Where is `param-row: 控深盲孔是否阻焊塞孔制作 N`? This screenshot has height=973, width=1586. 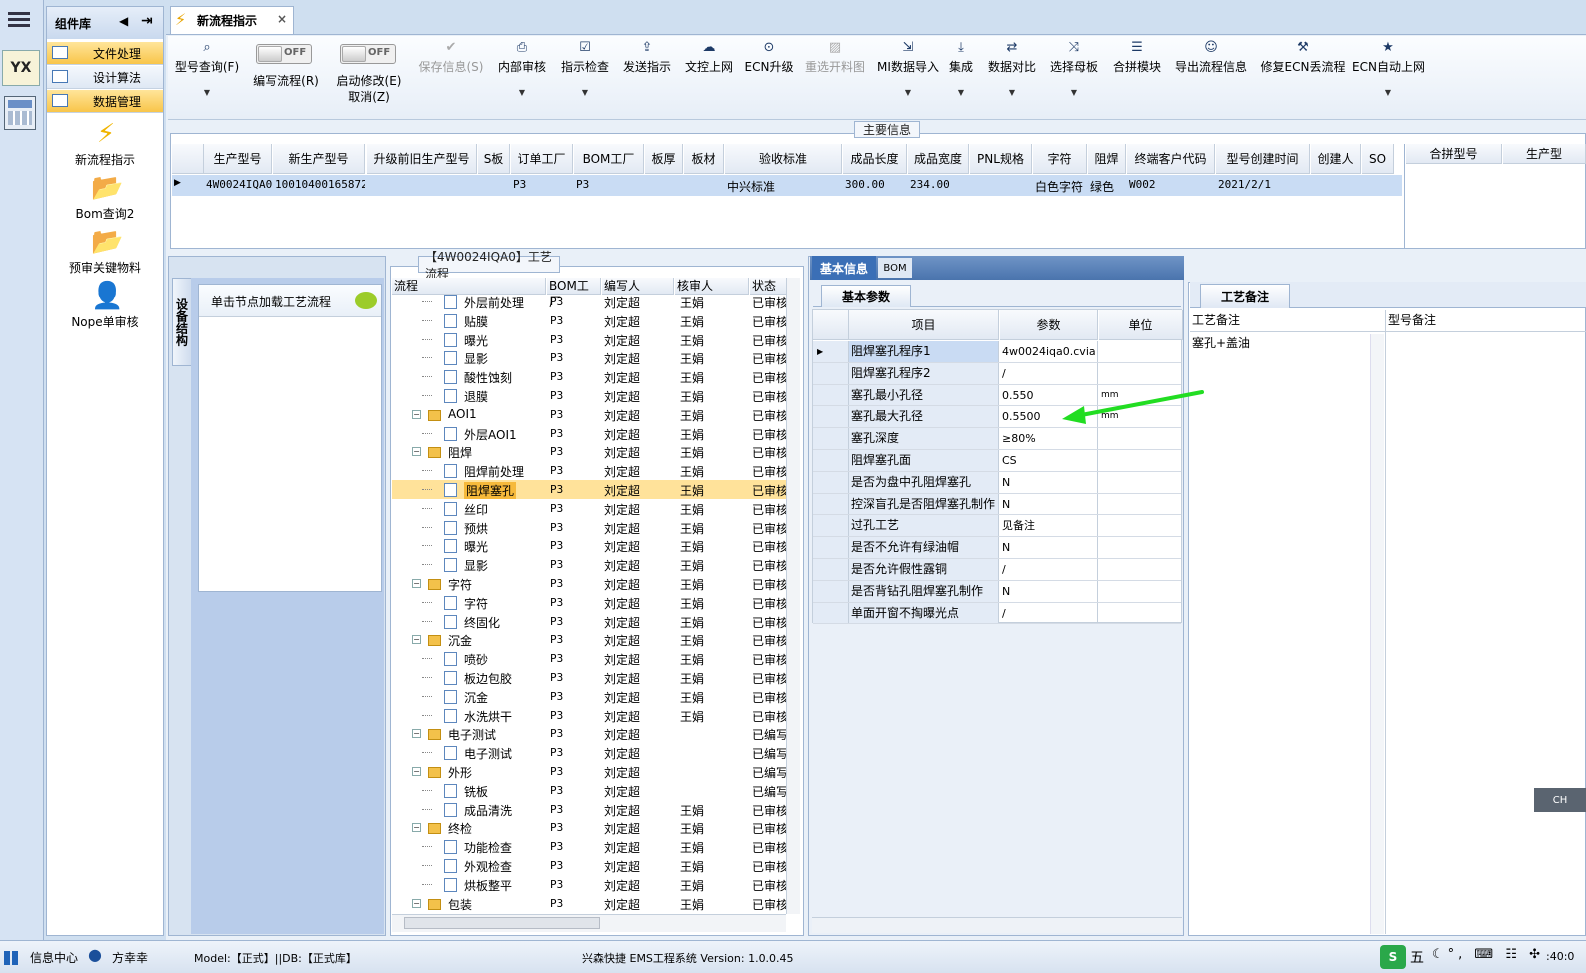 param-row: 控深盲孔是否阻焊塞孔制作 N is located at coordinates (997, 504).